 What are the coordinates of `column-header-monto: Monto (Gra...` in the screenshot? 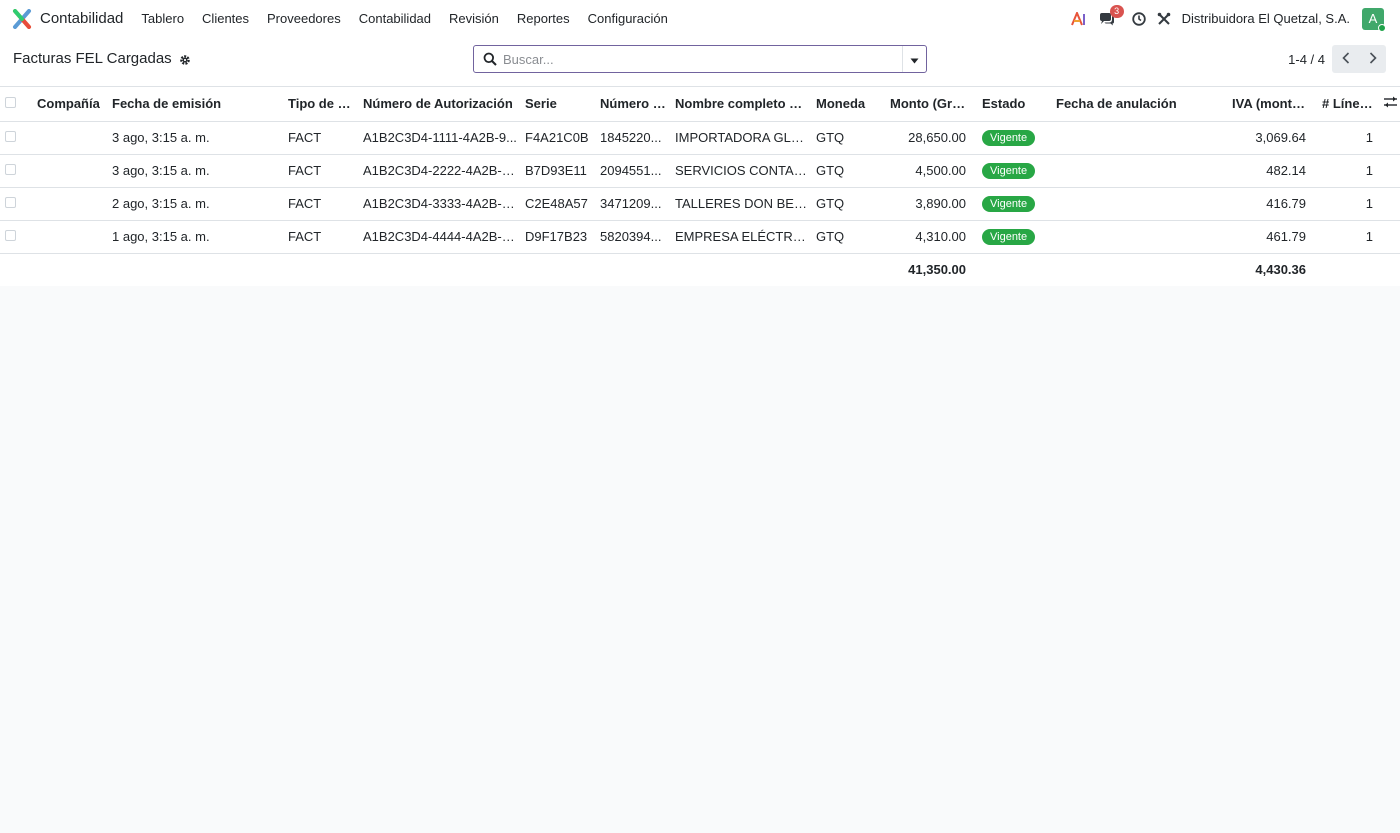 It's located at (928, 104).